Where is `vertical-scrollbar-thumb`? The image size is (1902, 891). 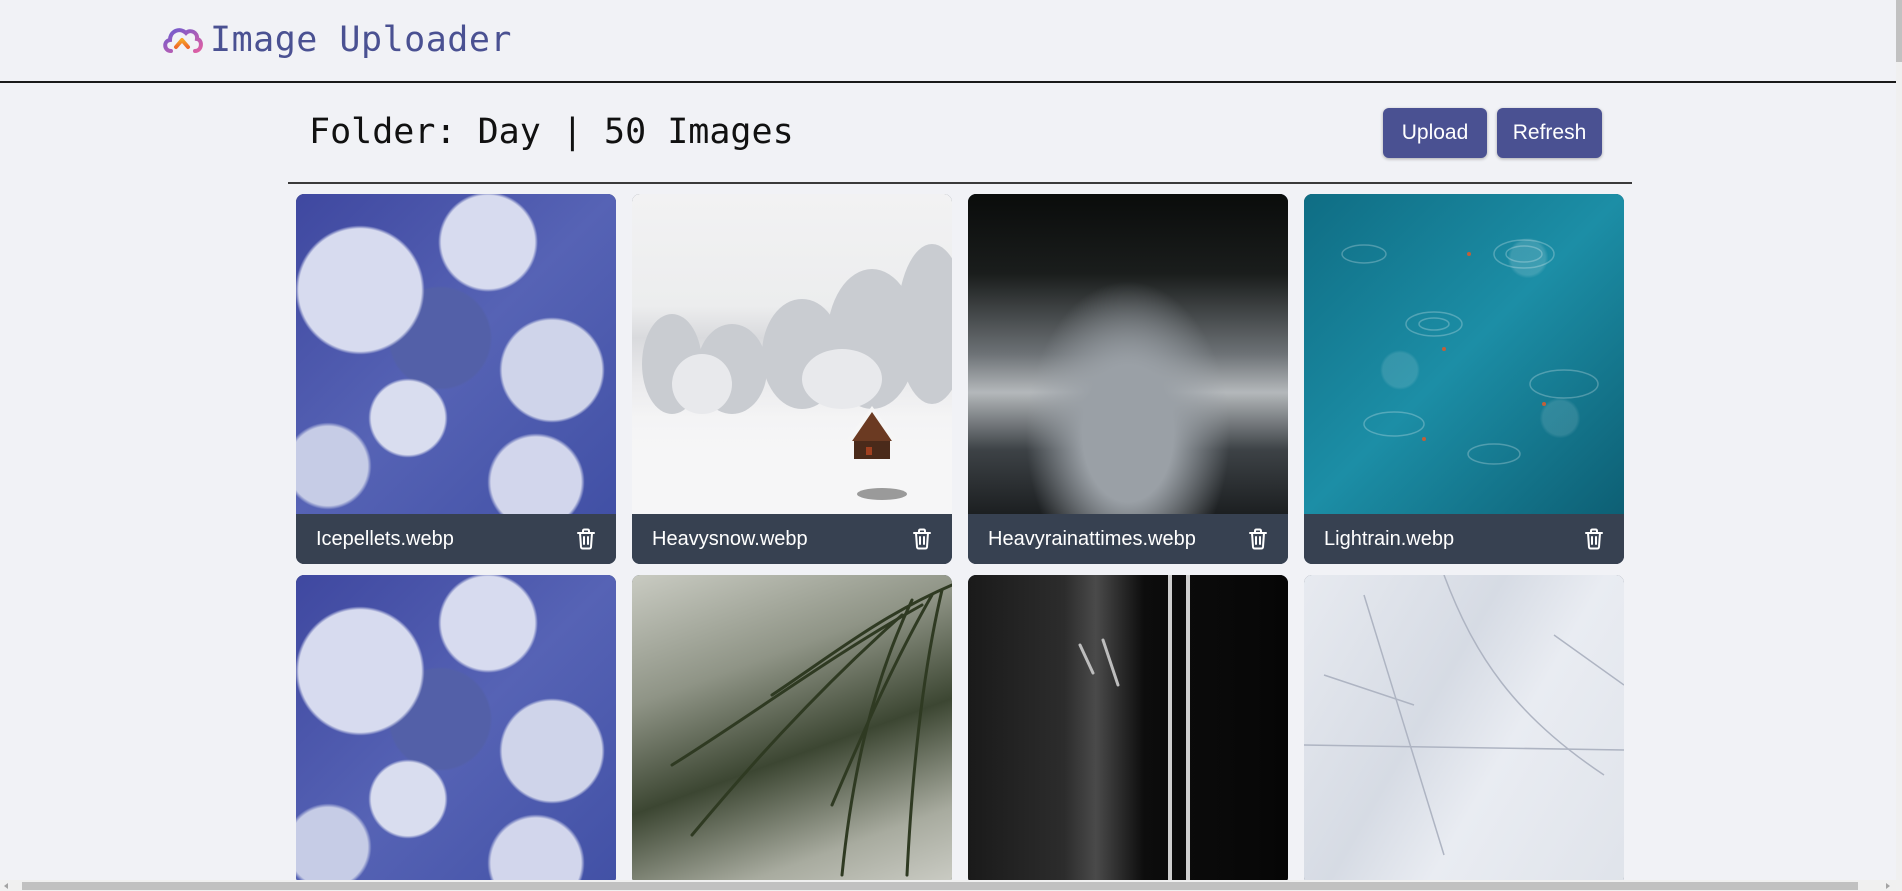 vertical-scrollbar-thumb is located at coordinates (1899, 31).